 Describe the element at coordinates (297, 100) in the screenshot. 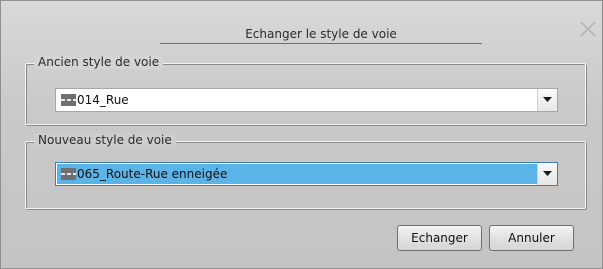

I see `old-style-field: 014_Rue` at that location.